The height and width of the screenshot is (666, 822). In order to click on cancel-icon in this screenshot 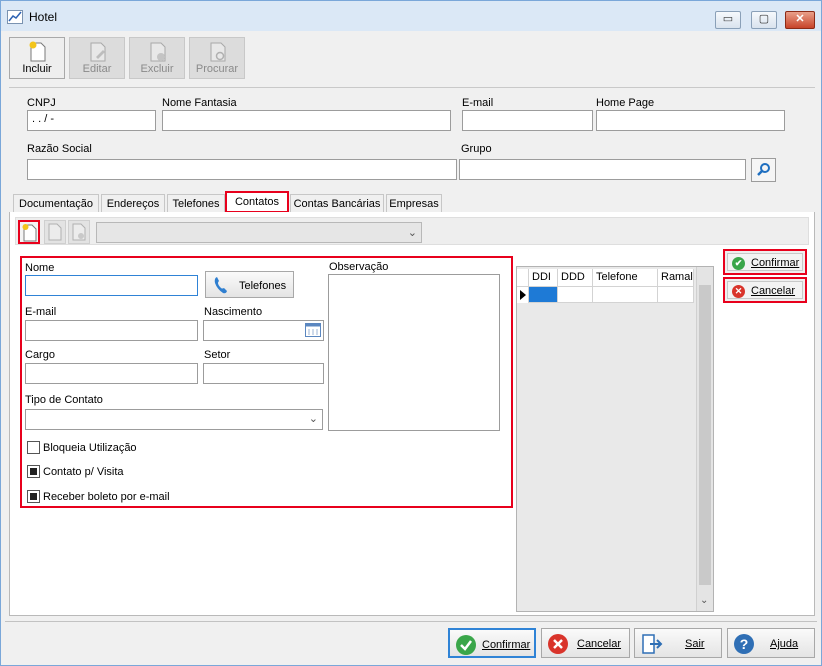, I will do `click(558, 644)`.